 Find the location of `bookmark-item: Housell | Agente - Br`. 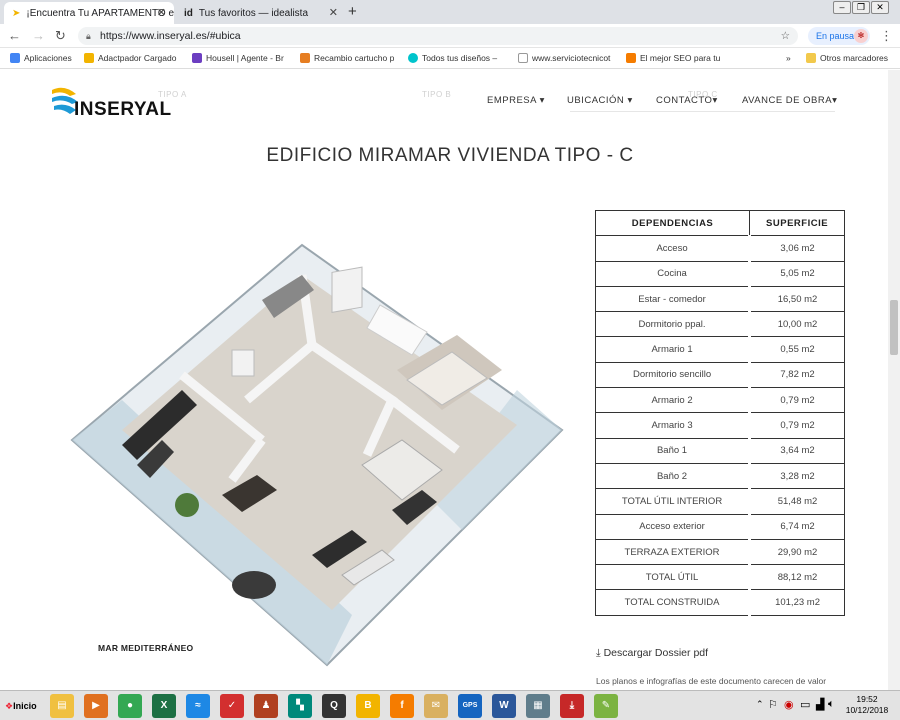

bookmark-item: Housell | Agente - Br is located at coordinates (241, 58).